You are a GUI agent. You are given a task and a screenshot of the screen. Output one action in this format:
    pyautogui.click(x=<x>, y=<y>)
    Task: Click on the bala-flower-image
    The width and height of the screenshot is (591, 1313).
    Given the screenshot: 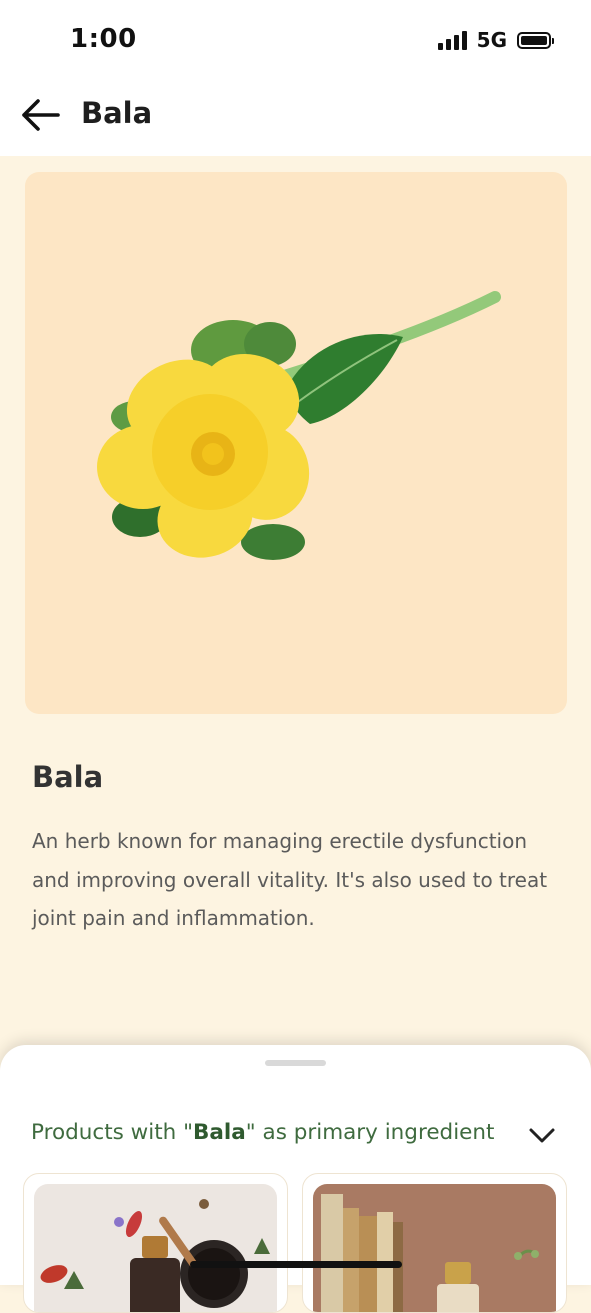 What is the action you would take?
    pyautogui.click(x=299, y=425)
    